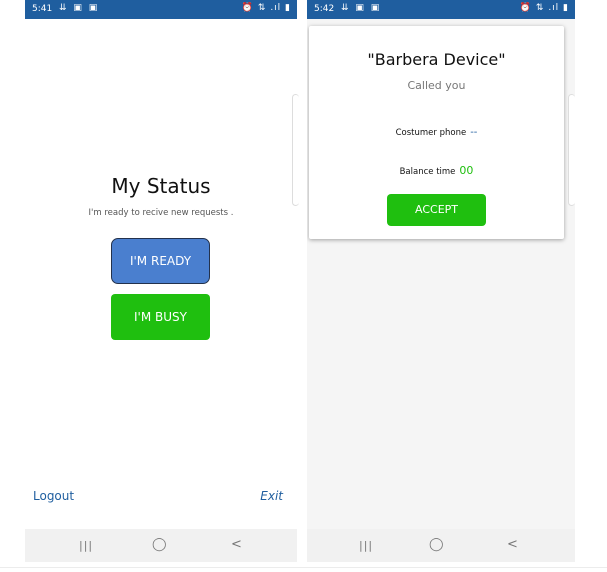  What do you see at coordinates (441, 9) in the screenshot?
I see `status-bar: 5:42 ⇊ ▣ ▣ ⏰ ⇅ .ıl ▮` at bounding box center [441, 9].